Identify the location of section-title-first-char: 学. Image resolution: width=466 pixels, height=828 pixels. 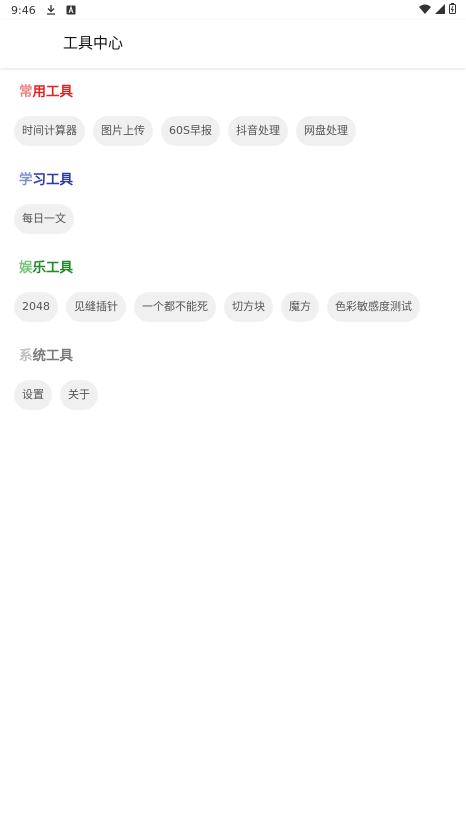
(26, 180).